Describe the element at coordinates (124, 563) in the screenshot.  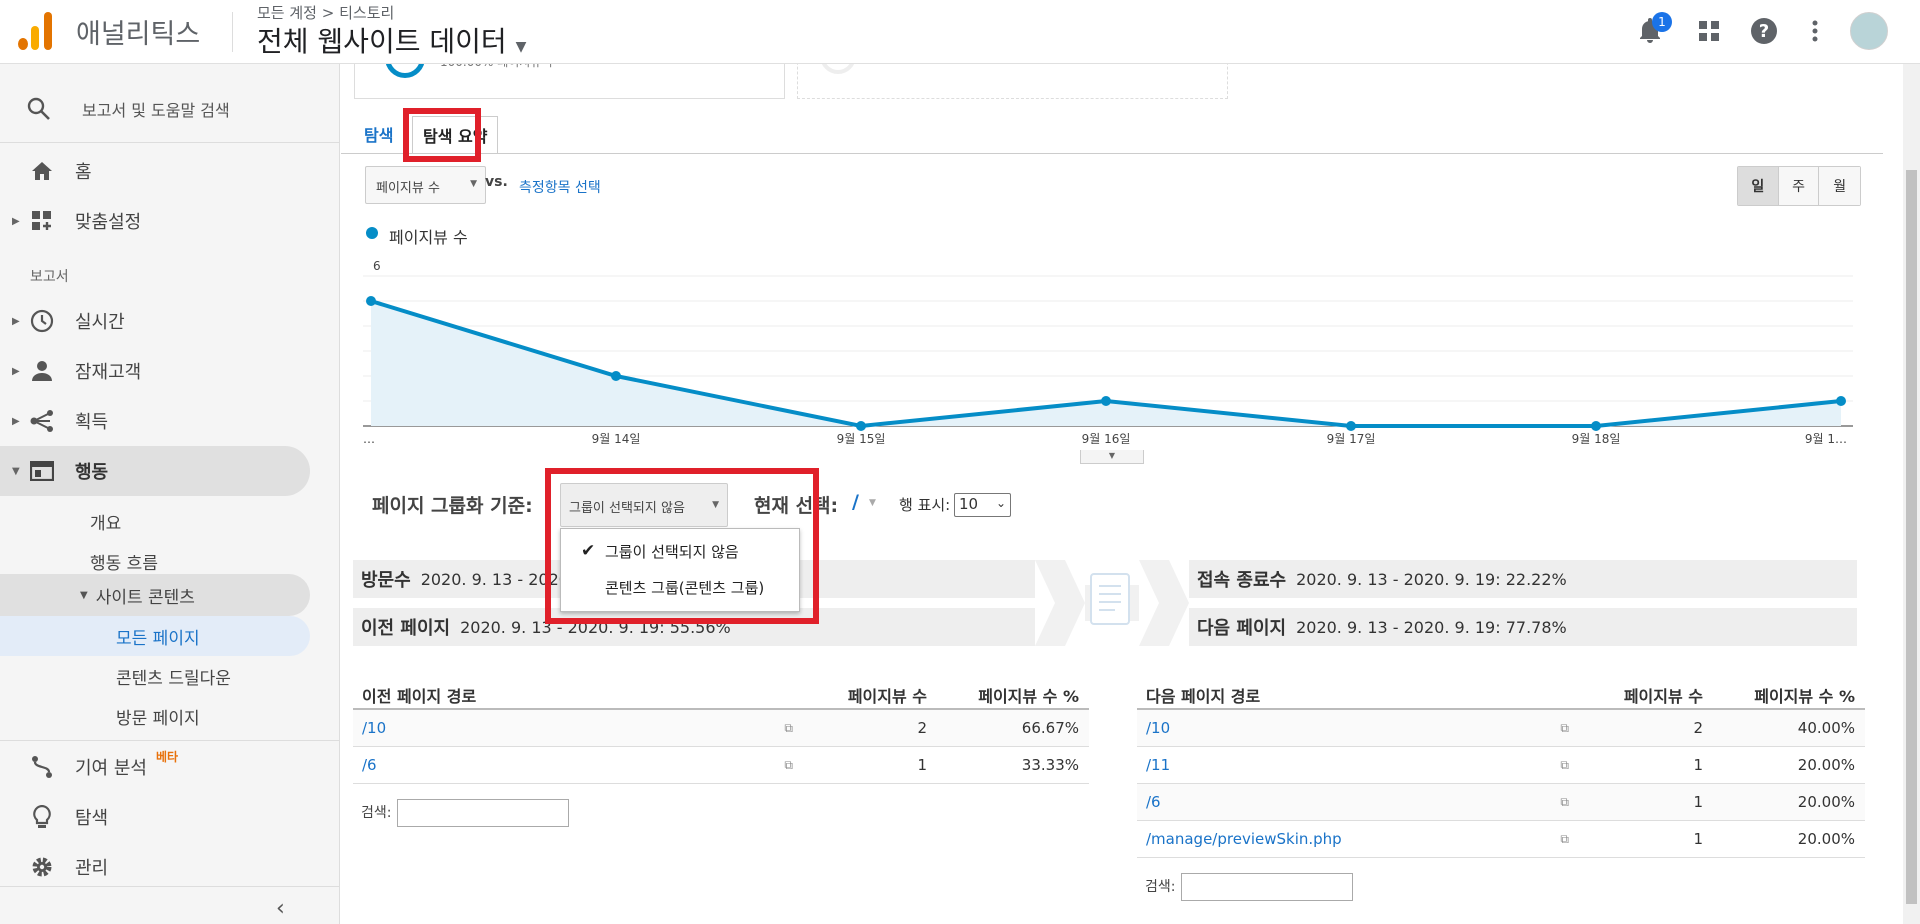
I see `sidebar-item-label: 행동 흐름` at that location.